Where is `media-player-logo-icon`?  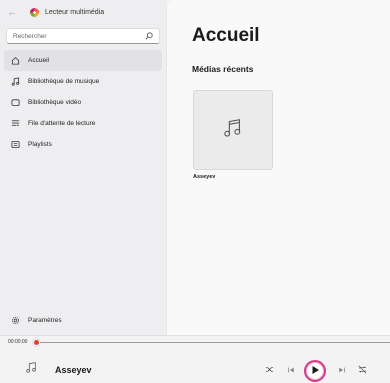
media-player-logo-icon is located at coordinates (34, 12).